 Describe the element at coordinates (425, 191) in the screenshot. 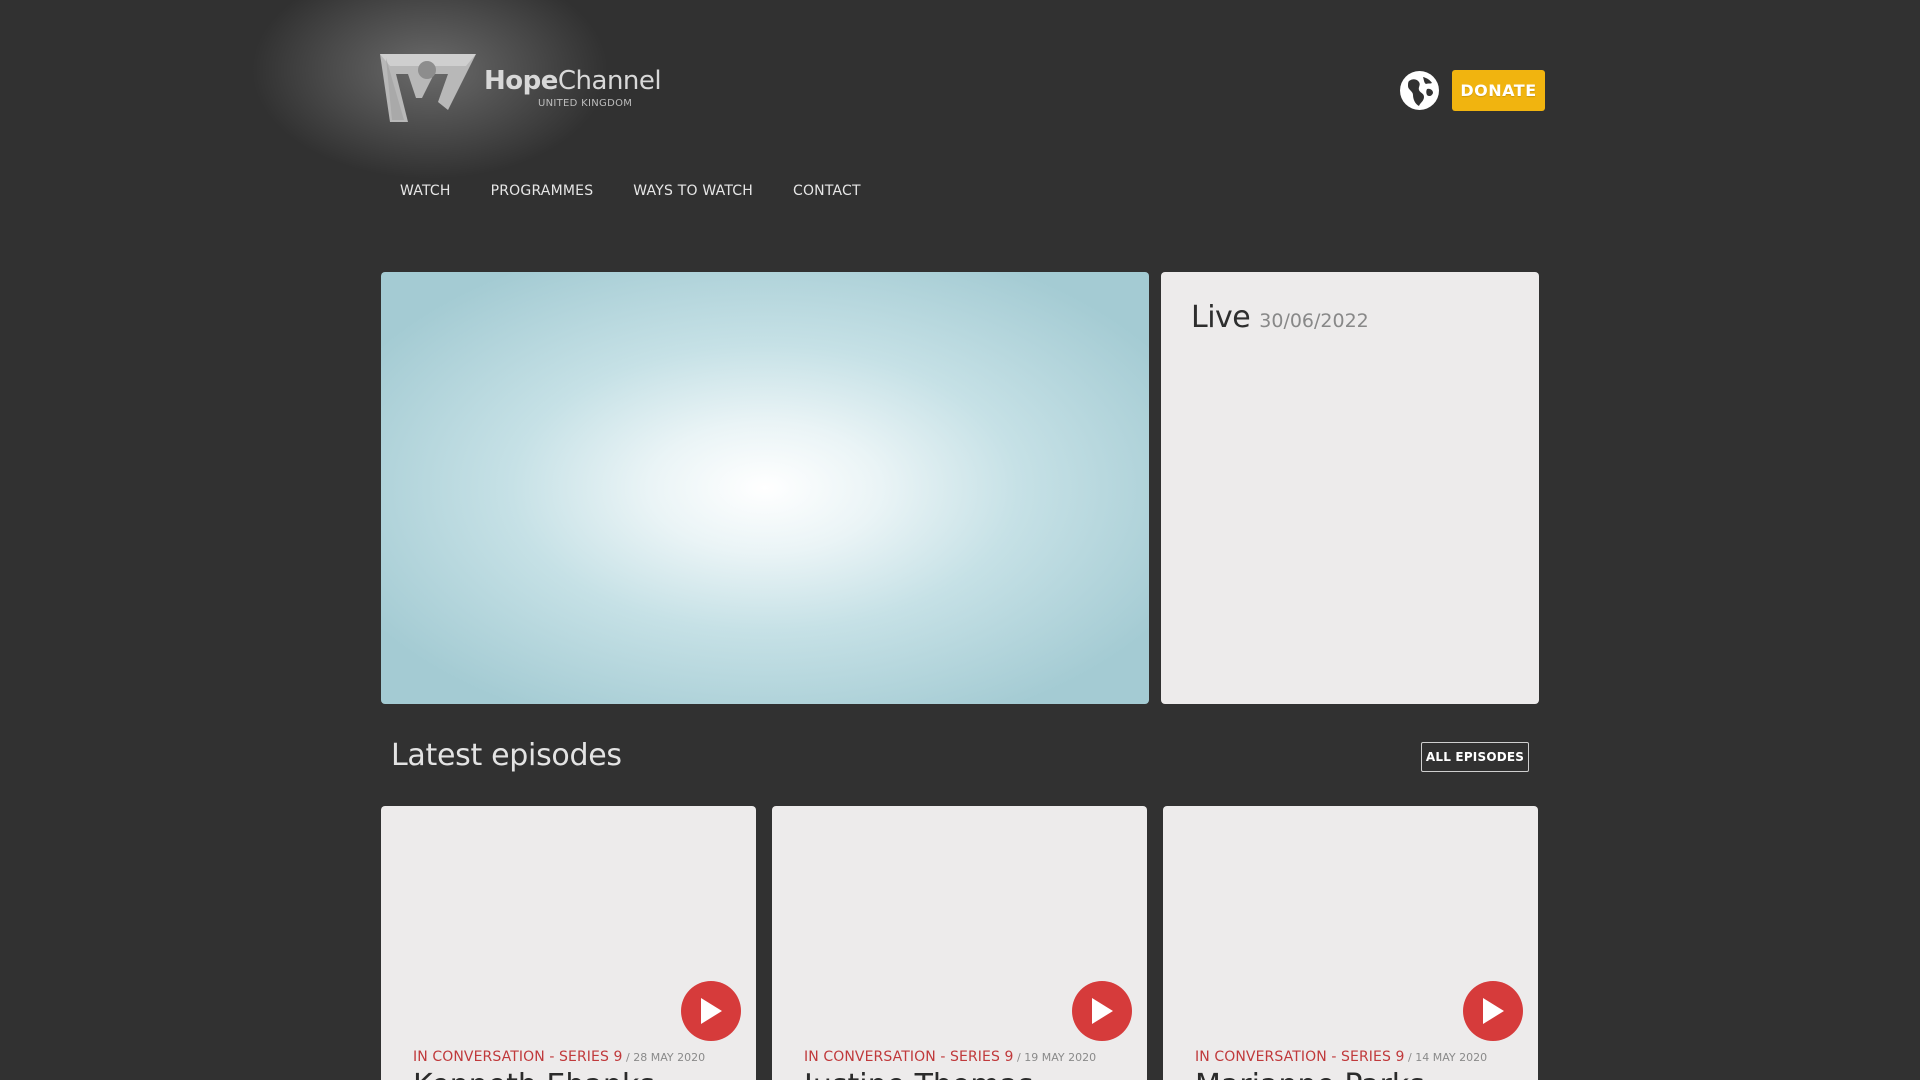

I see `nav-item-watch: WATCH` at that location.